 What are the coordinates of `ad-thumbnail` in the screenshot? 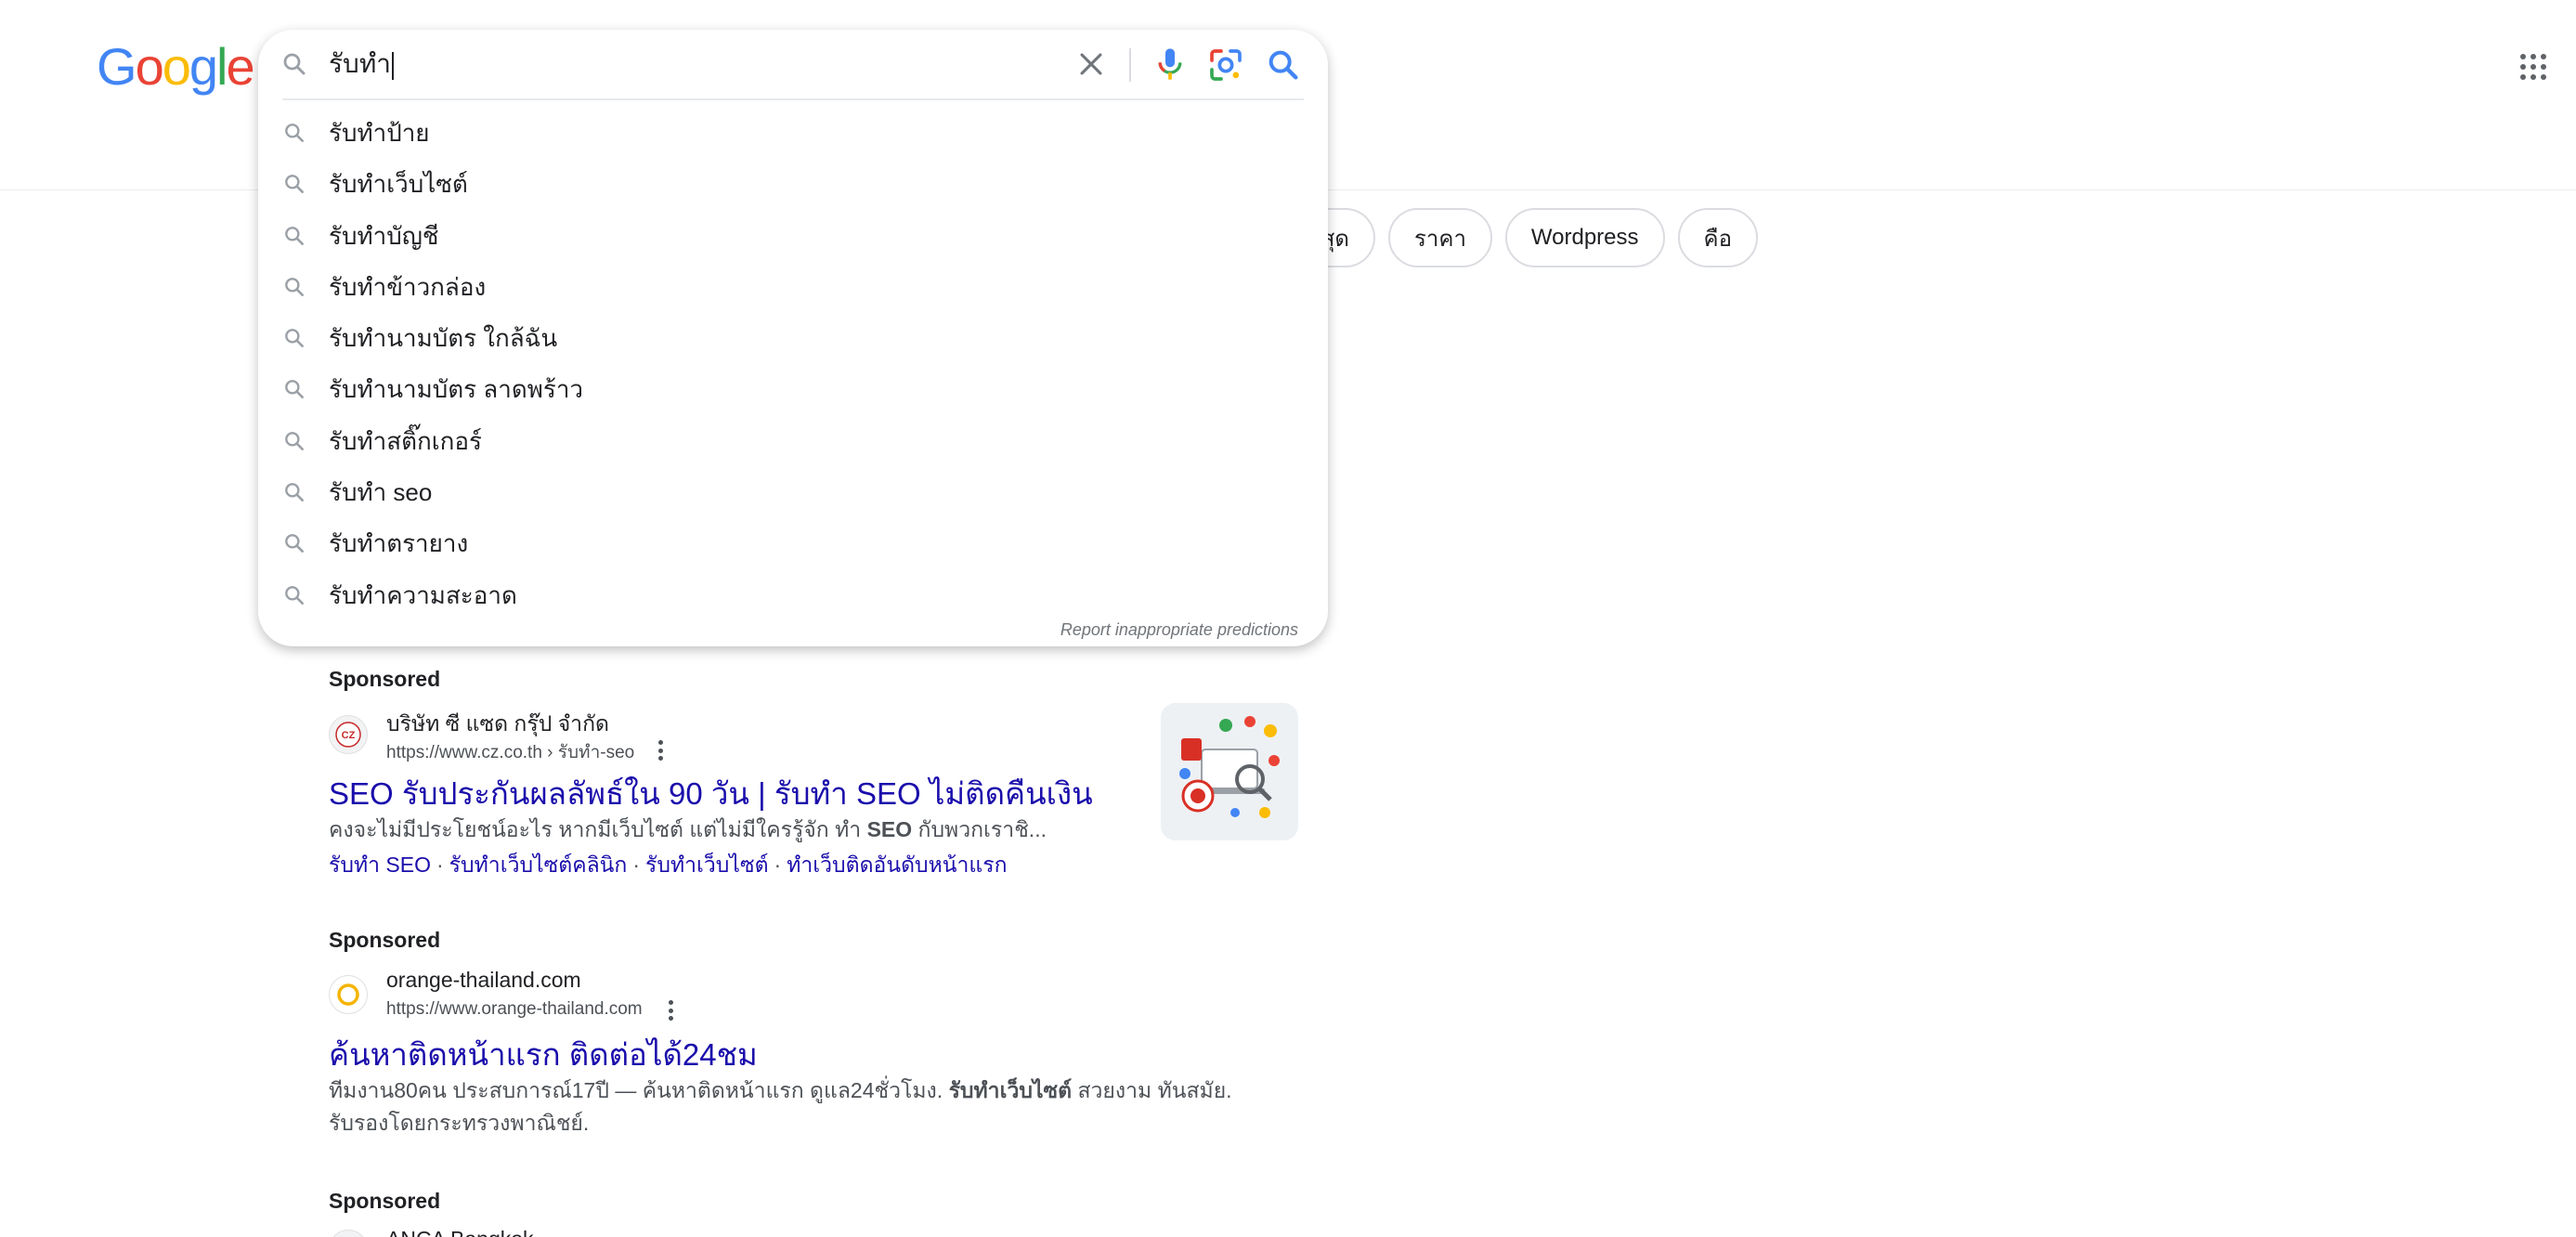 It's located at (1229, 771).